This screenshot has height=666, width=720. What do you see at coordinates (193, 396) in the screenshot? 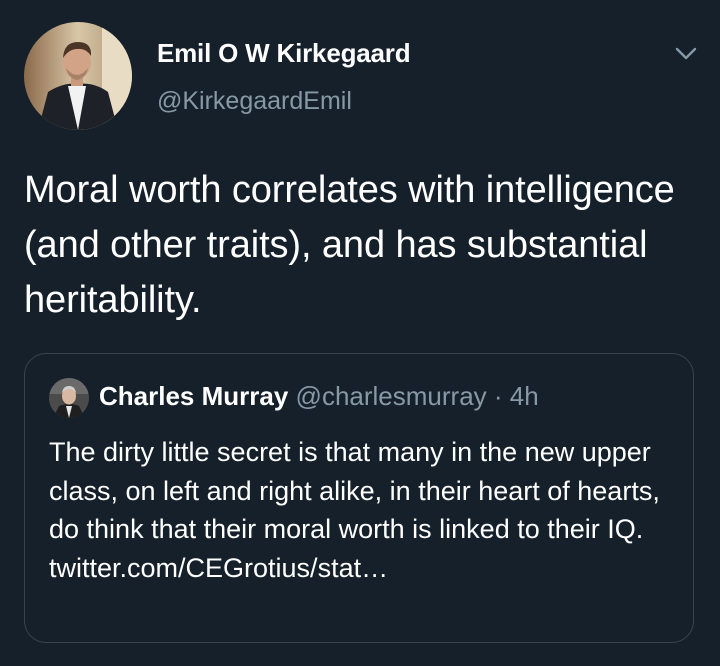
I see `quoted-author-display-name: Charles Murray` at bounding box center [193, 396].